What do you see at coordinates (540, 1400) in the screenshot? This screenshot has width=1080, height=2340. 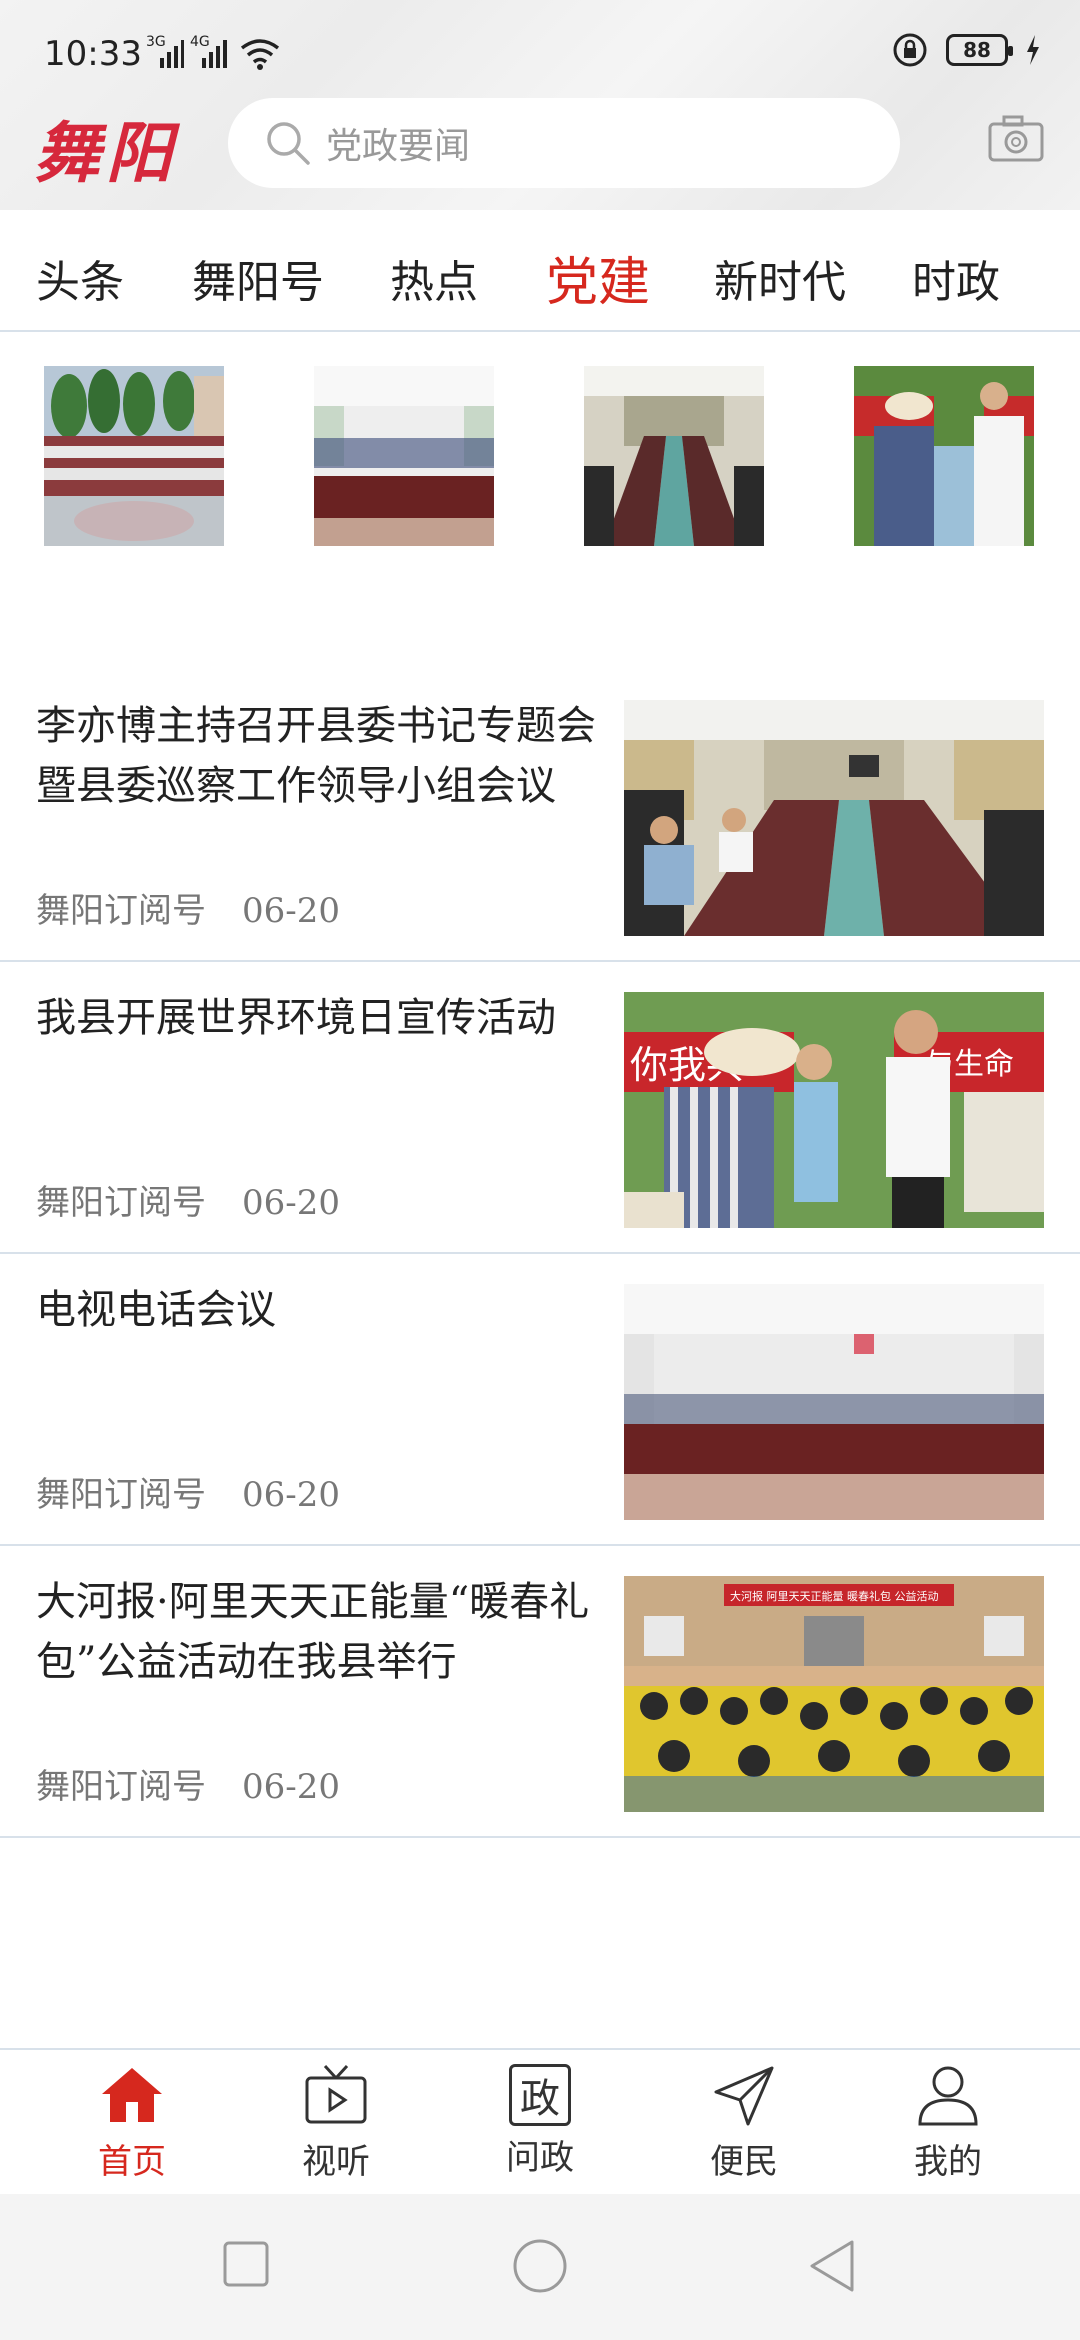 I see `news-item: 电视电话会议 舞阳订阅号 06-20` at bounding box center [540, 1400].